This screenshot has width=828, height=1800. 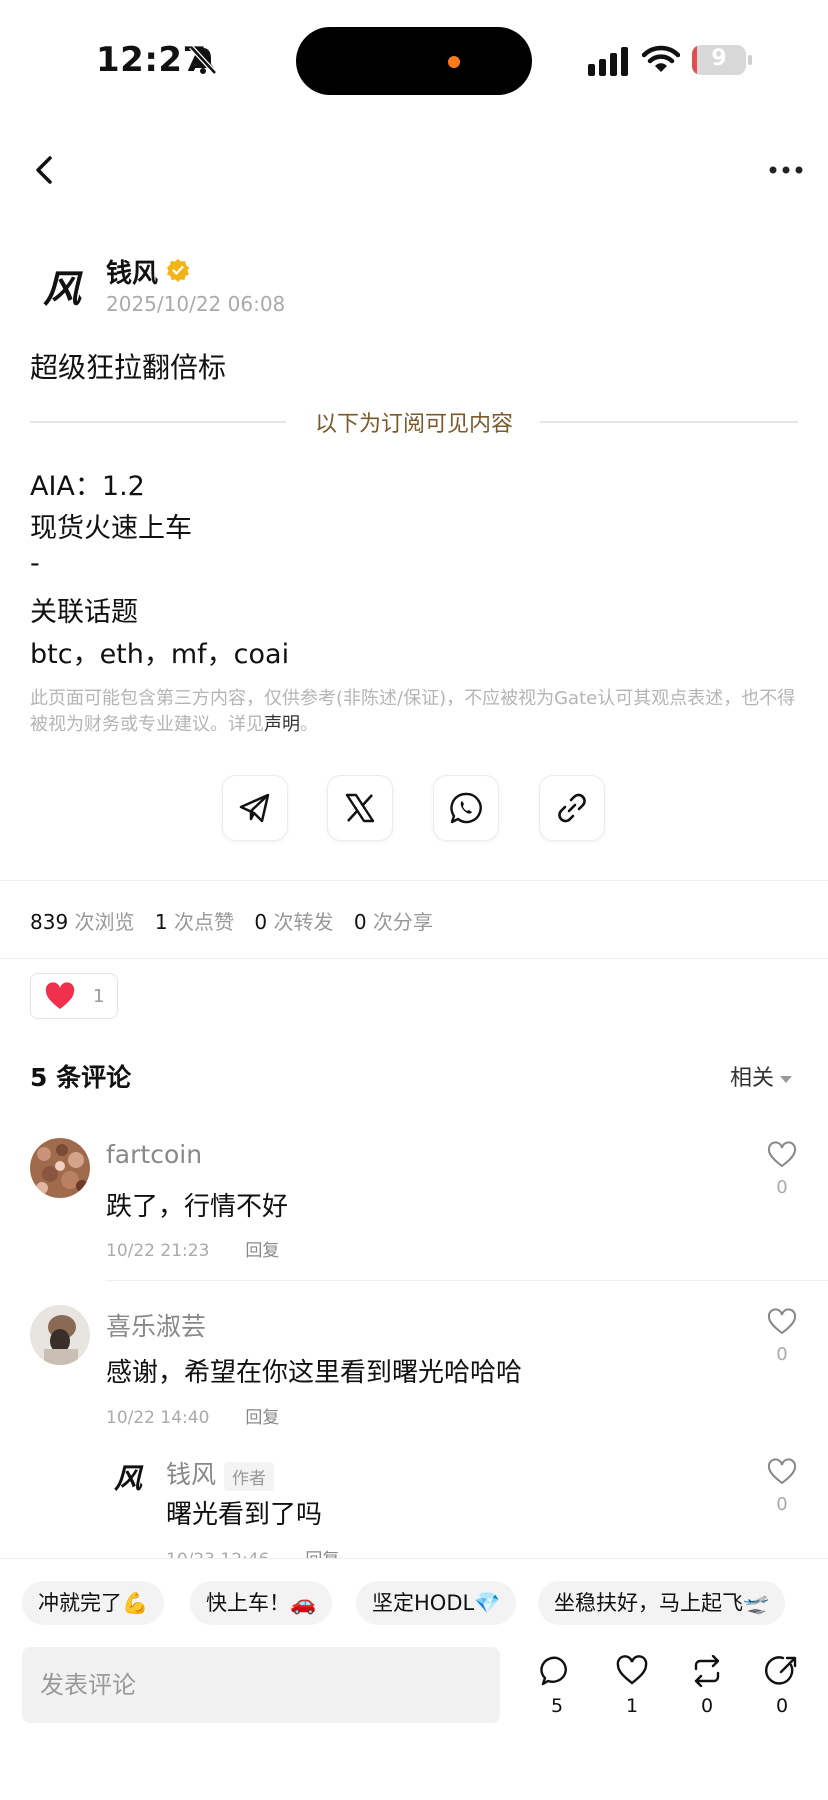 I want to click on copy-link-button, so click(x=572, y=808).